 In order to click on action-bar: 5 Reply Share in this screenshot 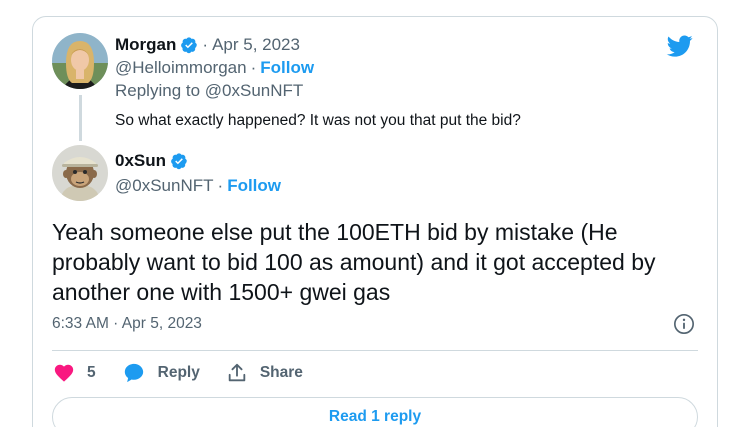, I will do `click(191, 373)`.